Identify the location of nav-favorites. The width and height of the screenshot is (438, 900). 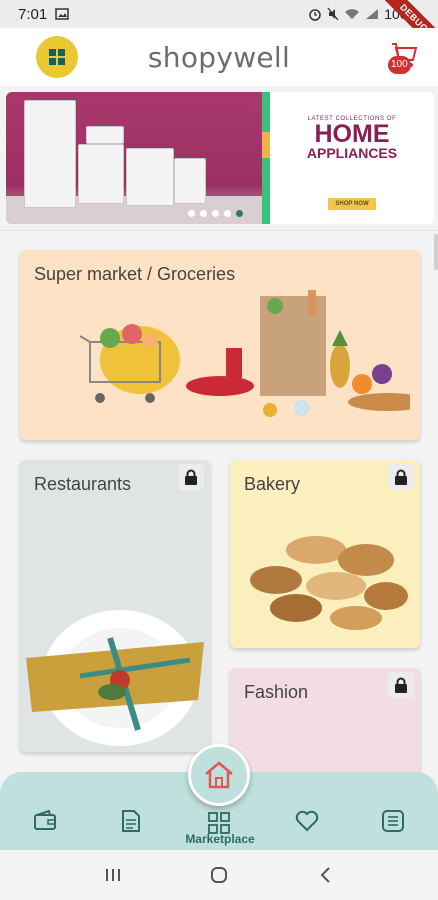
(307, 821).